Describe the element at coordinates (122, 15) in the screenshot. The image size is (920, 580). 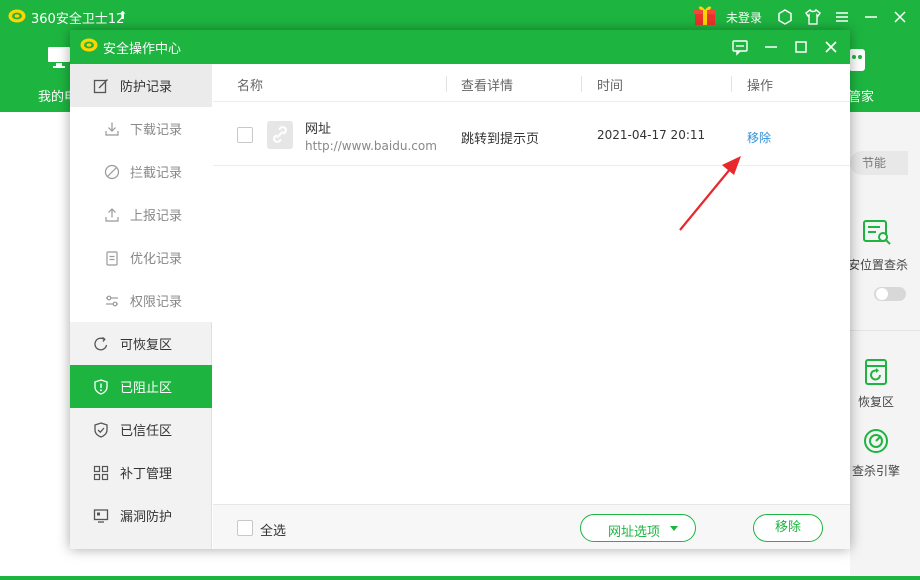
I see `upgrade-arrow-icon: ⬆` at that location.